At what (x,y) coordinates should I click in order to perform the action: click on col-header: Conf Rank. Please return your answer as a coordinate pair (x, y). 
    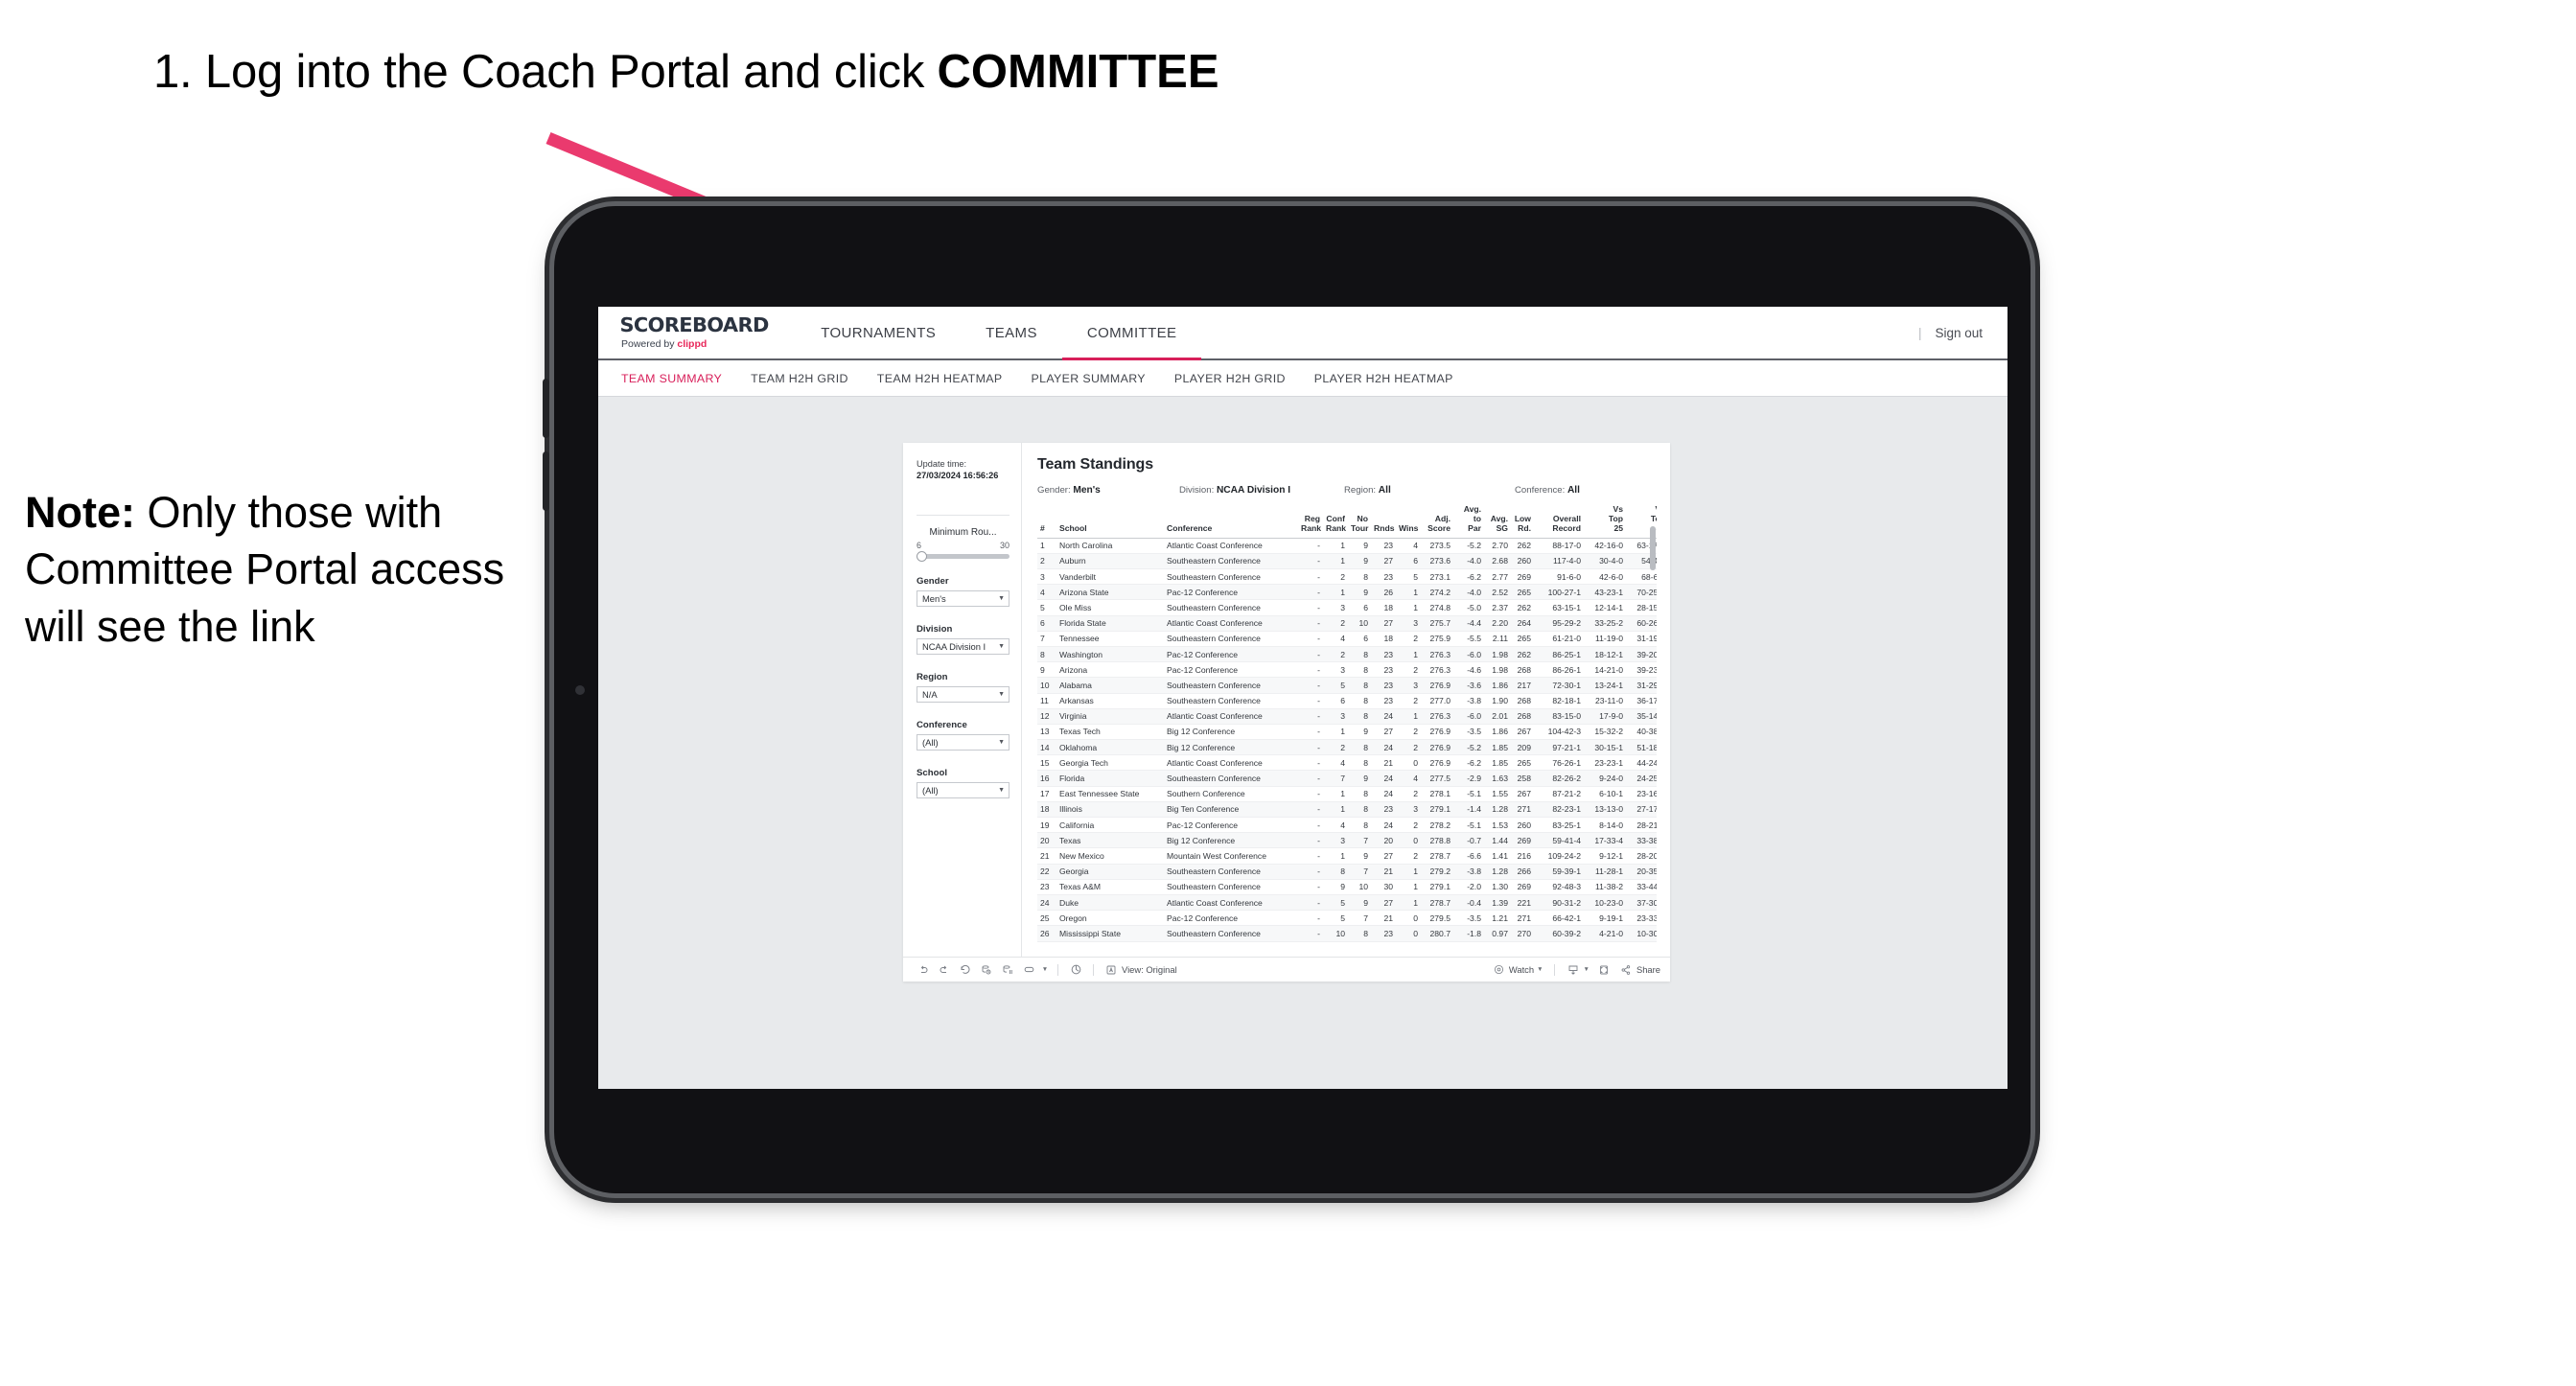
    Looking at the image, I should click on (1335, 522).